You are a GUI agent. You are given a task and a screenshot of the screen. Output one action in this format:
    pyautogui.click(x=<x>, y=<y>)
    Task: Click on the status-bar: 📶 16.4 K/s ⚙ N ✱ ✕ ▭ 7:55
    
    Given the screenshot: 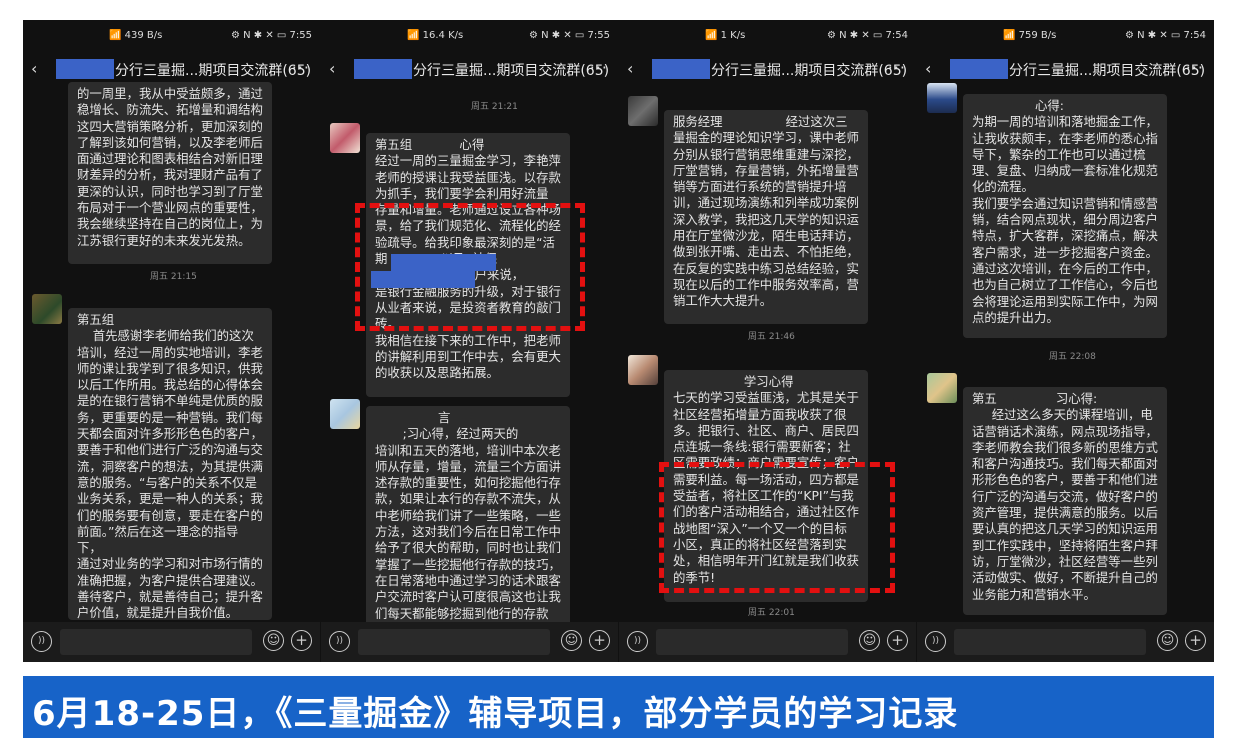 What is the action you would take?
    pyautogui.click(x=469, y=35)
    